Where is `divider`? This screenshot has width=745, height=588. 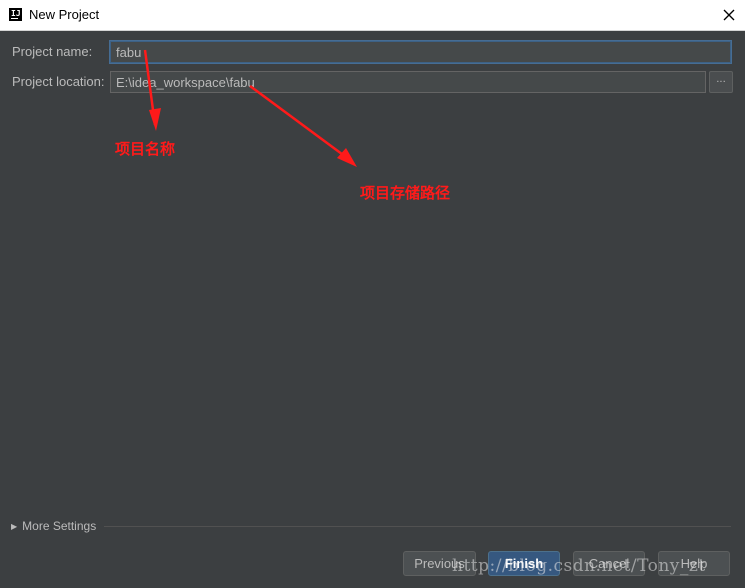
divider is located at coordinates (417, 526).